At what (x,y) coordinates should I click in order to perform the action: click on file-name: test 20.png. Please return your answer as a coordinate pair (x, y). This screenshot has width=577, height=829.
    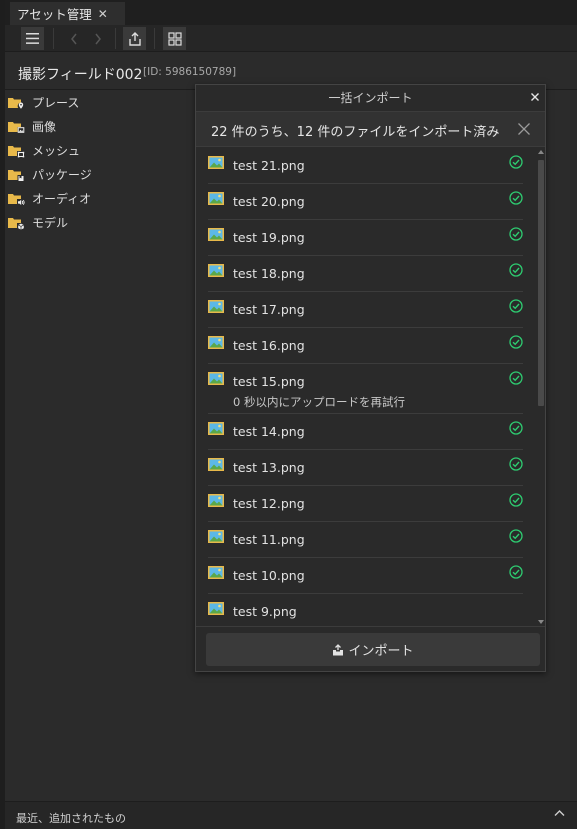
    Looking at the image, I should click on (269, 201).